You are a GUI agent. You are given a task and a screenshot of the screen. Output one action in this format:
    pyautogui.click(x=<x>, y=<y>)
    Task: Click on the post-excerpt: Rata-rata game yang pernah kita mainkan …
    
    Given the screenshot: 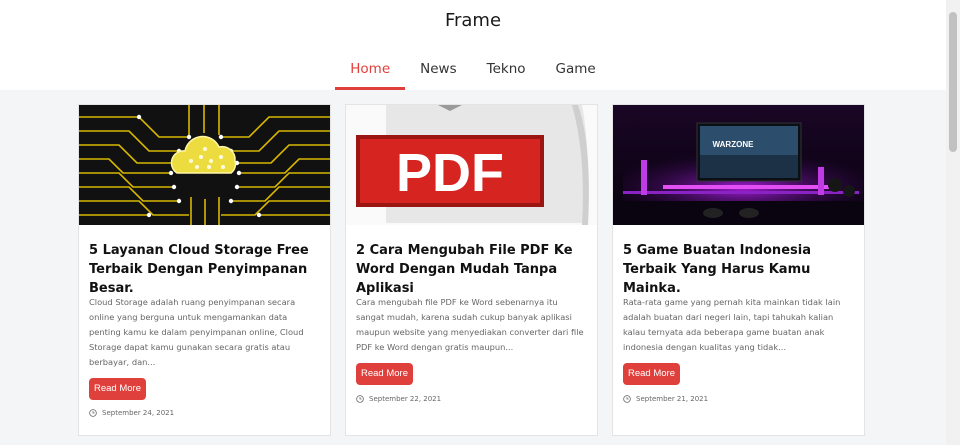 What is the action you would take?
    pyautogui.click(x=732, y=324)
    